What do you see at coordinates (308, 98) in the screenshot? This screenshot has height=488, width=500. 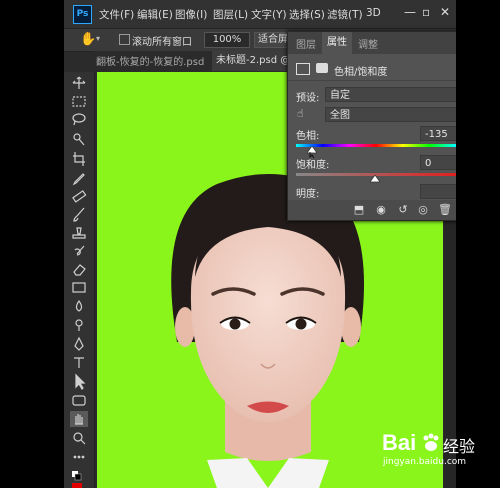 I see `preset-label: 预设:` at bounding box center [308, 98].